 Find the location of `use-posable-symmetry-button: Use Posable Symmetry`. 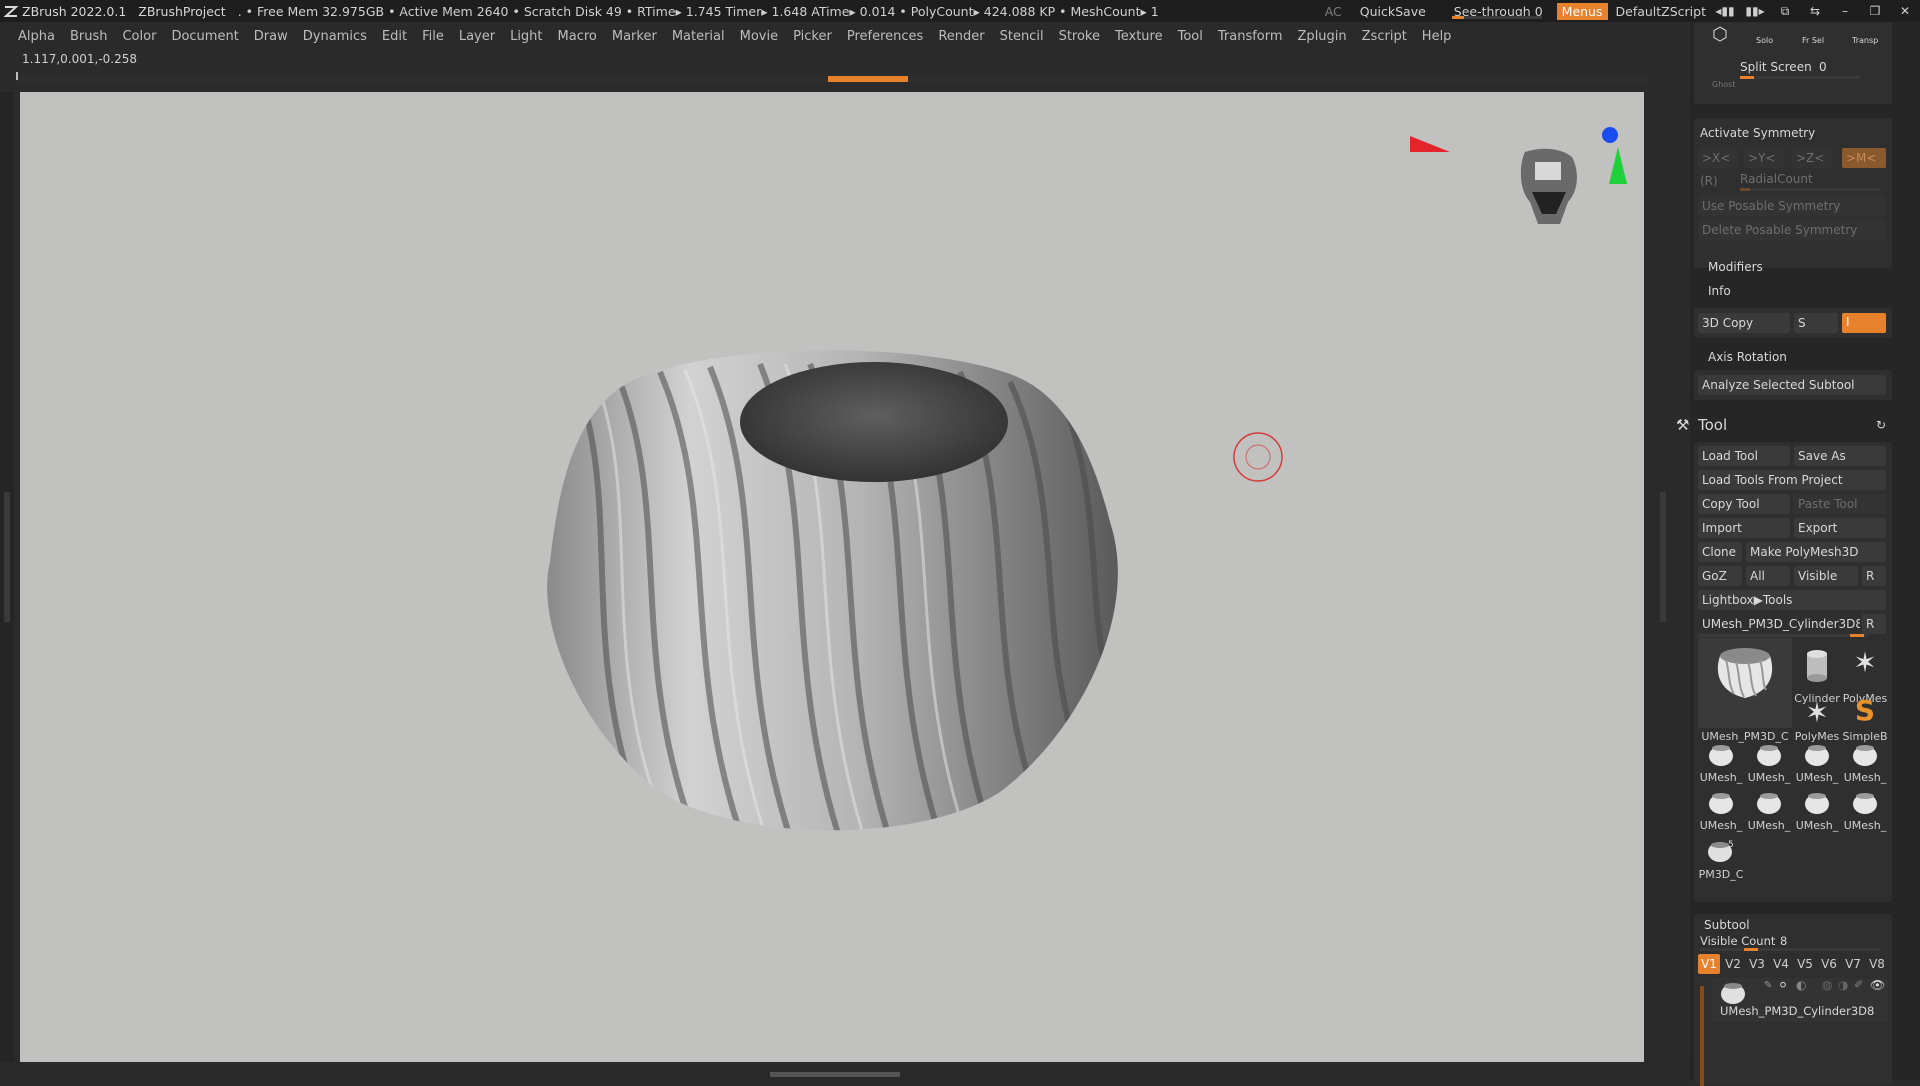

use-posable-symmetry-button: Use Posable Symmetry is located at coordinates (1792, 206).